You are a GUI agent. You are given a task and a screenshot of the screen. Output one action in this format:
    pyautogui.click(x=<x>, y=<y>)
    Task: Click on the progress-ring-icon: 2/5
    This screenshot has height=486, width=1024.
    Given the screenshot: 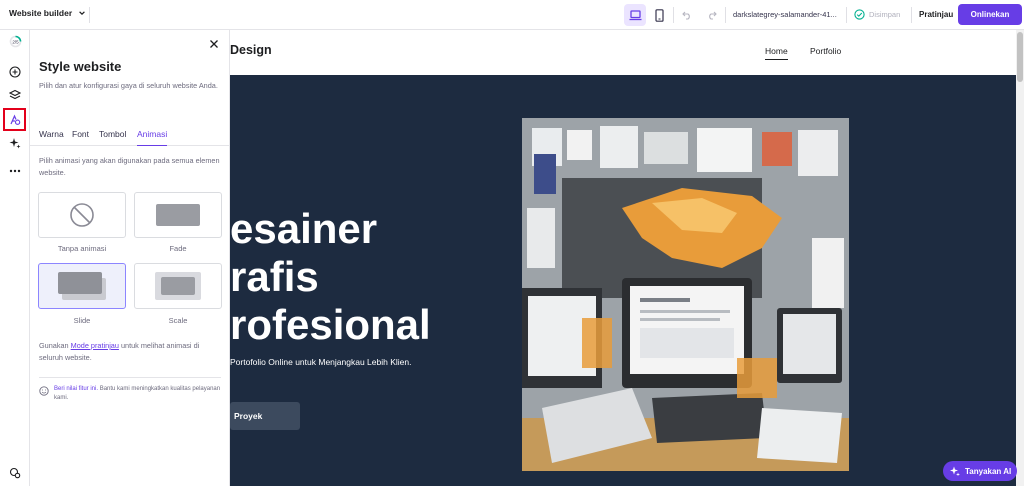 What is the action you would take?
    pyautogui.click(x=15, y=41)
    